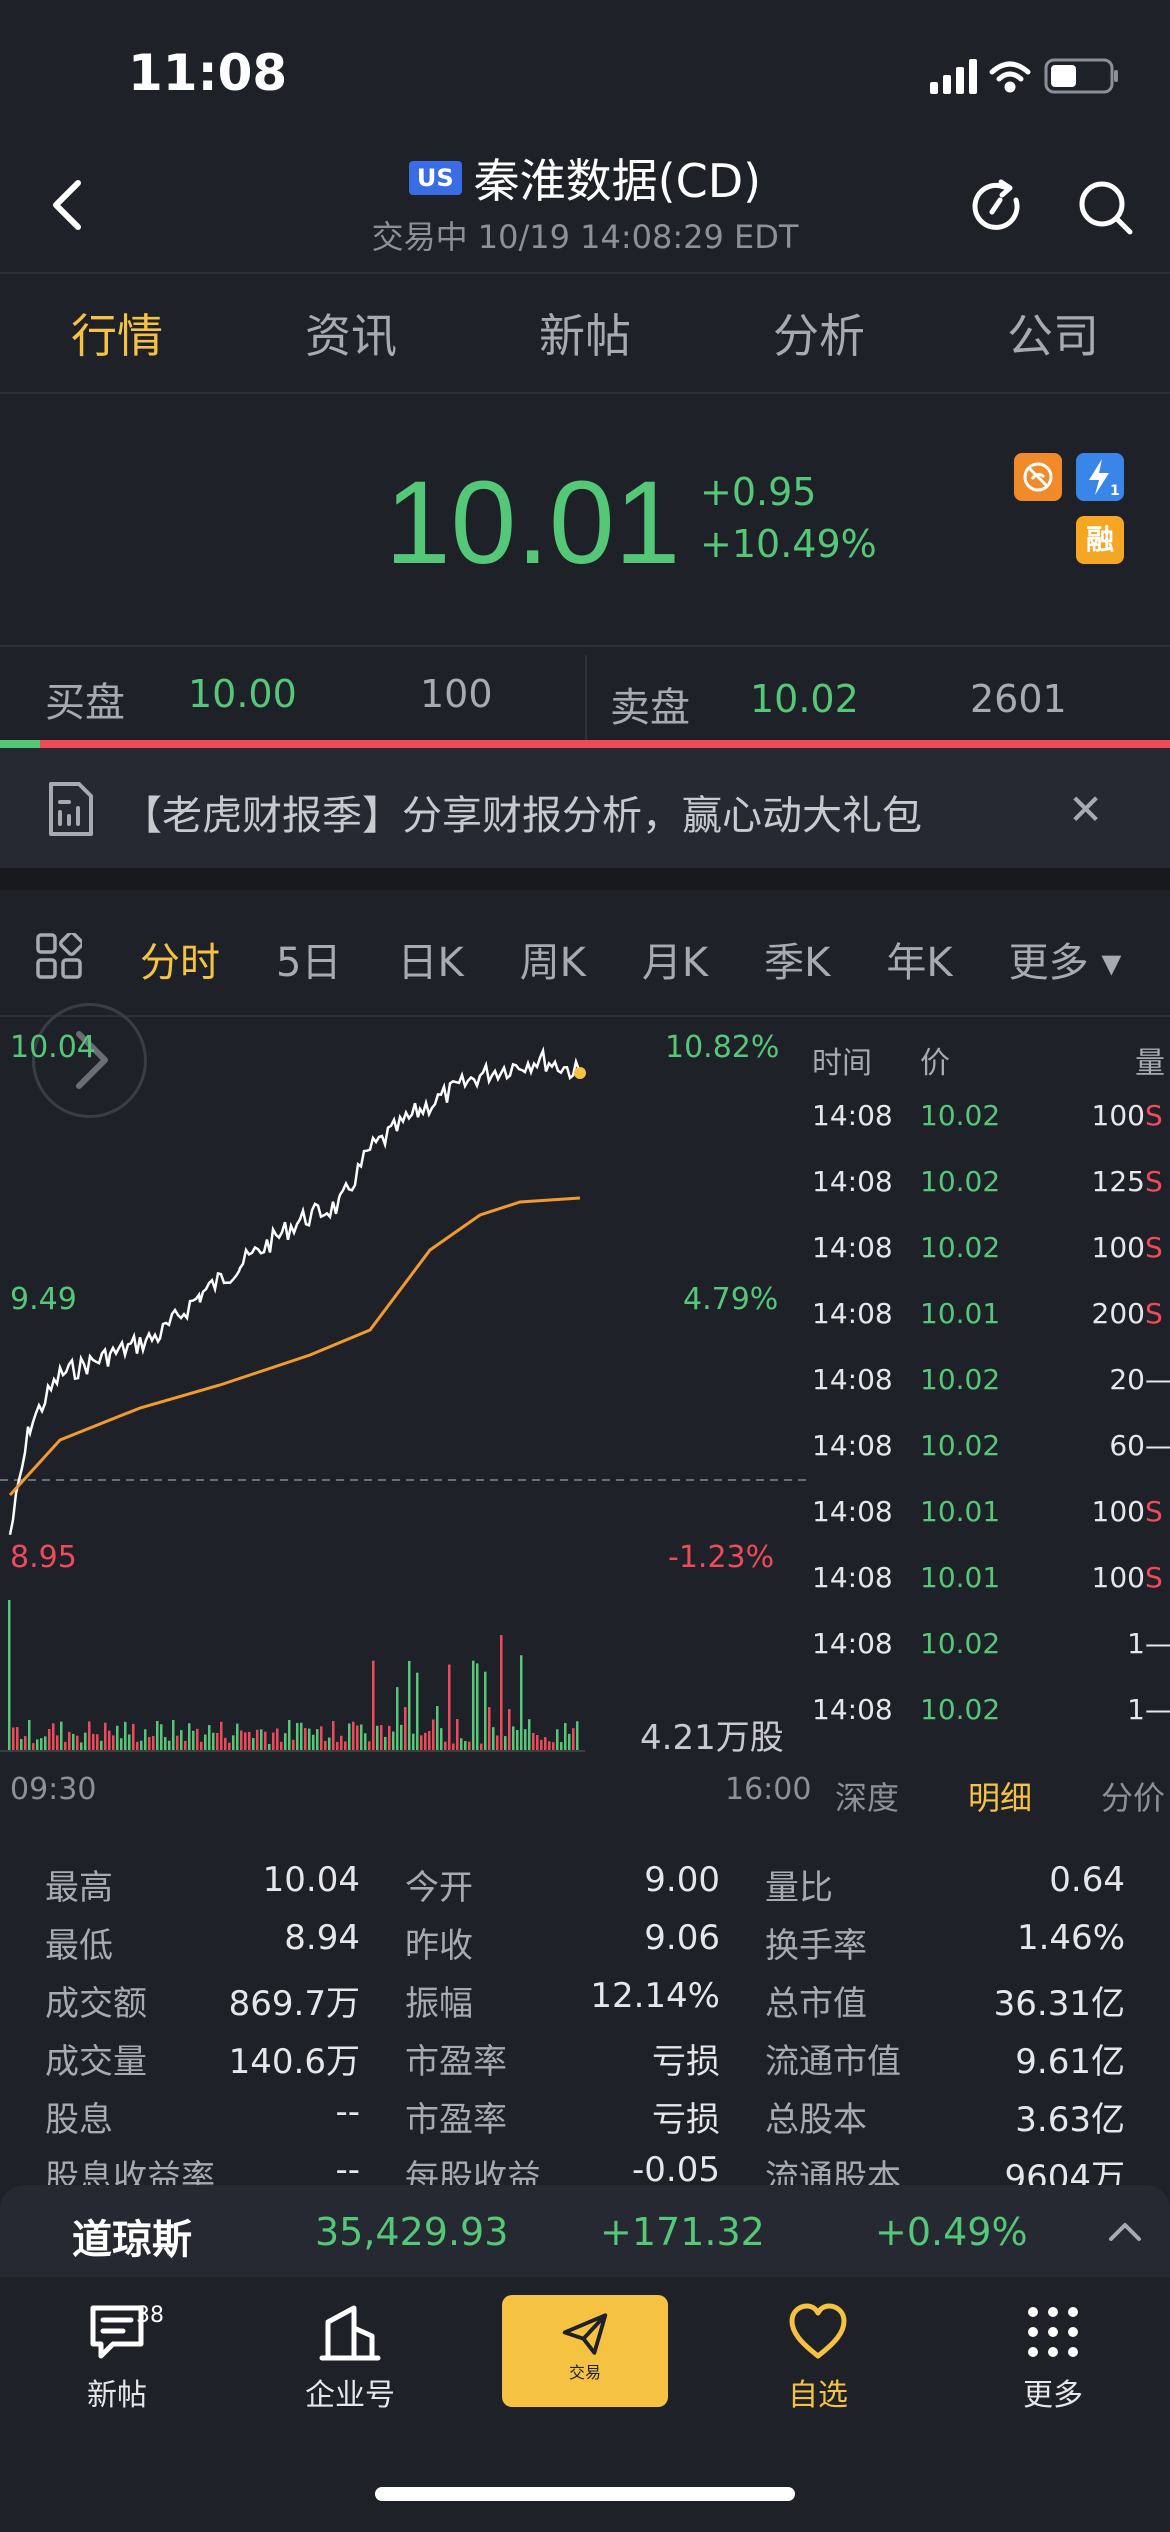 Image resolution: width=1170 pixels, height=2532 pixels. Describe the element at coordinates (117, 2357) in the screenshot. I see `nav-posts: 新帖` at that location.